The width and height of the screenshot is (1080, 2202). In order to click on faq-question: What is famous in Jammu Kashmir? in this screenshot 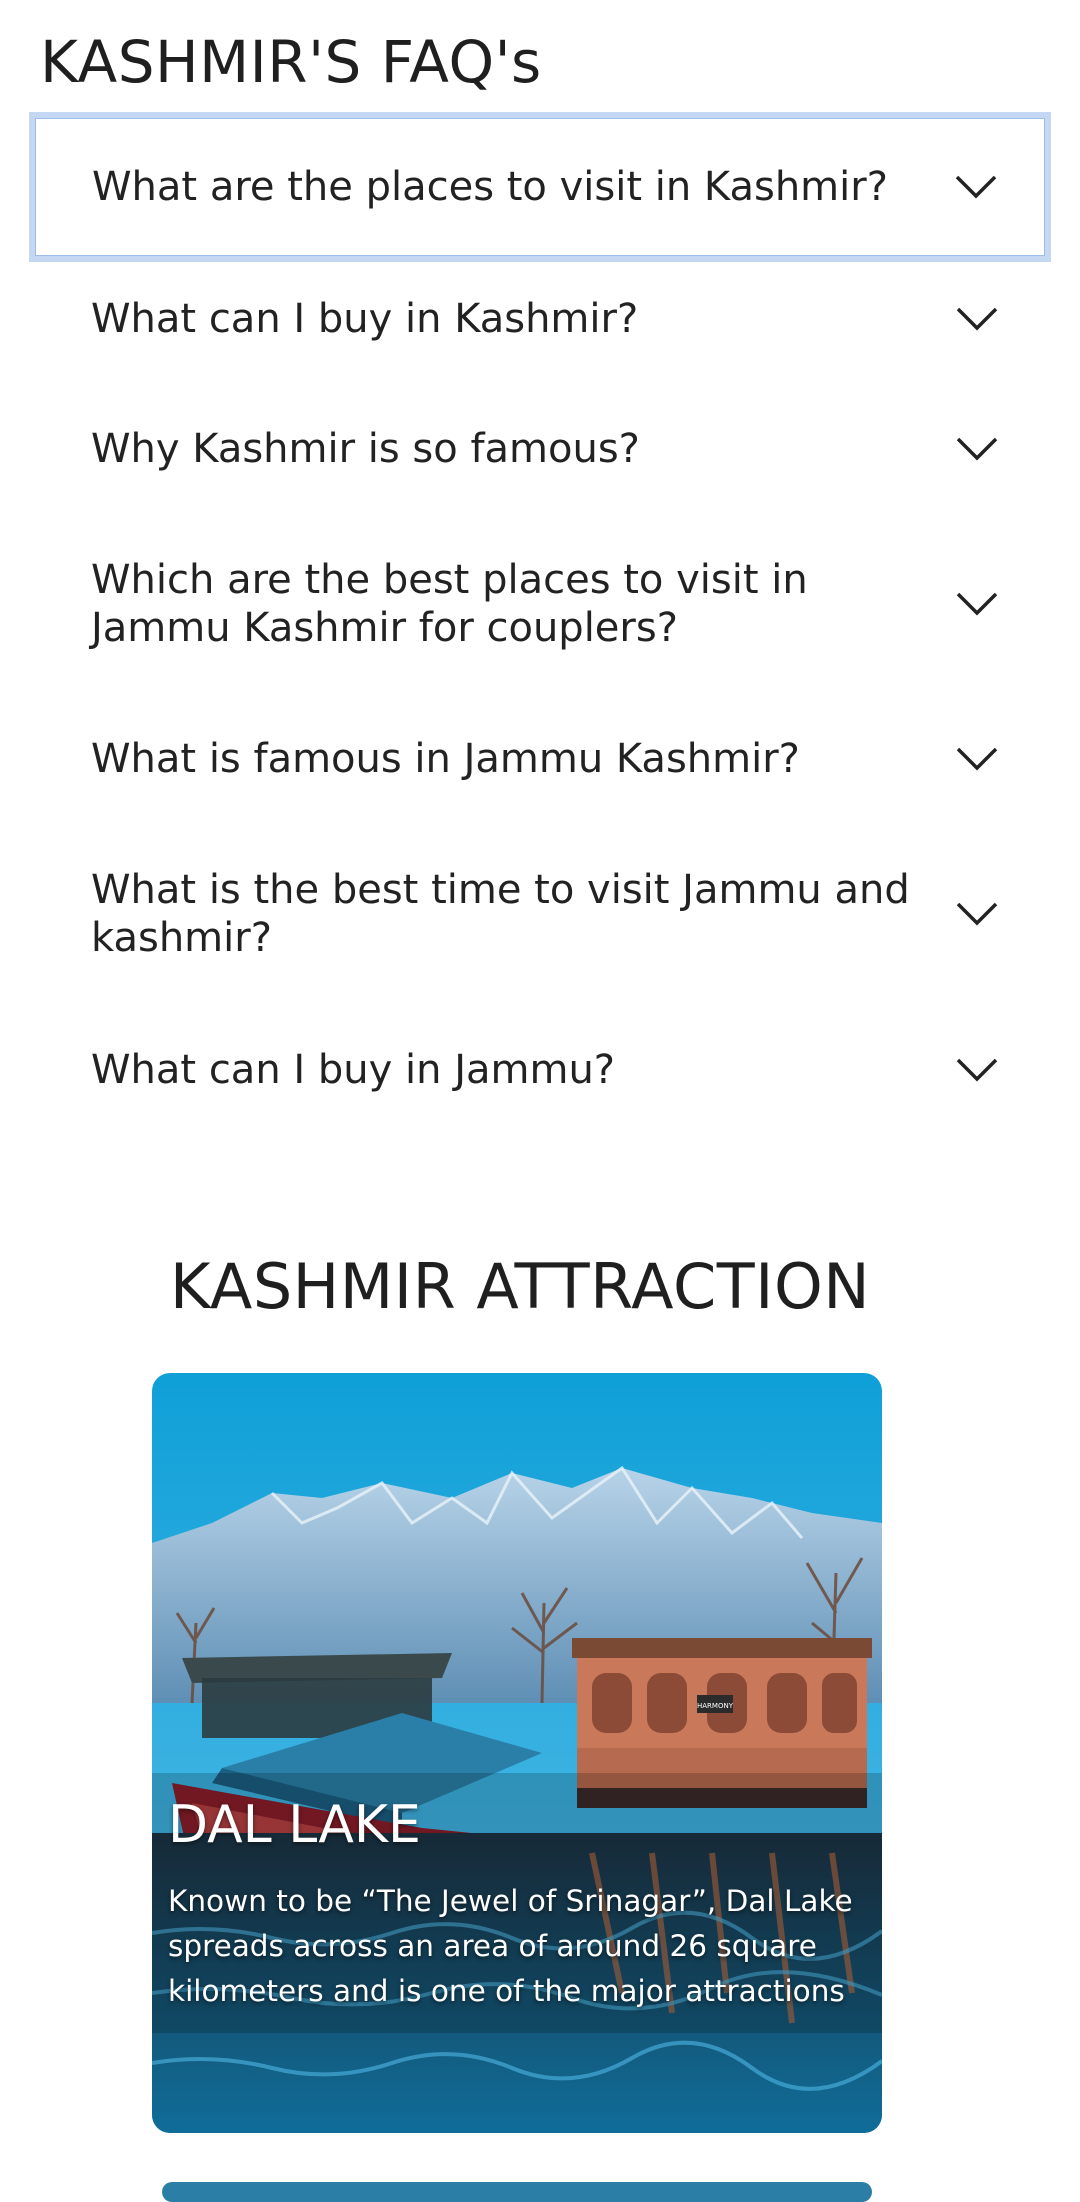, I will do `click(445, 759)`.